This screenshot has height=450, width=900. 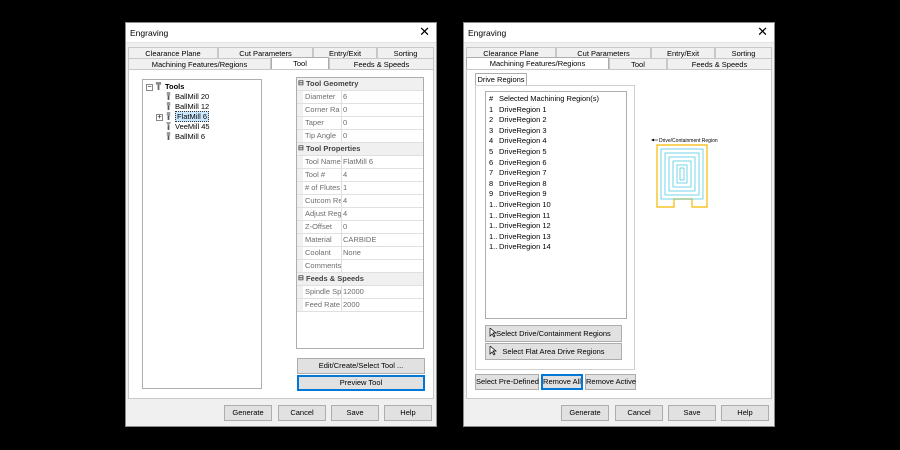 What do you see at coordinates (556, 237) in the screenshot?
I see `list-item: 1.. DriveRegion 13` at bounding box center [556, 237].